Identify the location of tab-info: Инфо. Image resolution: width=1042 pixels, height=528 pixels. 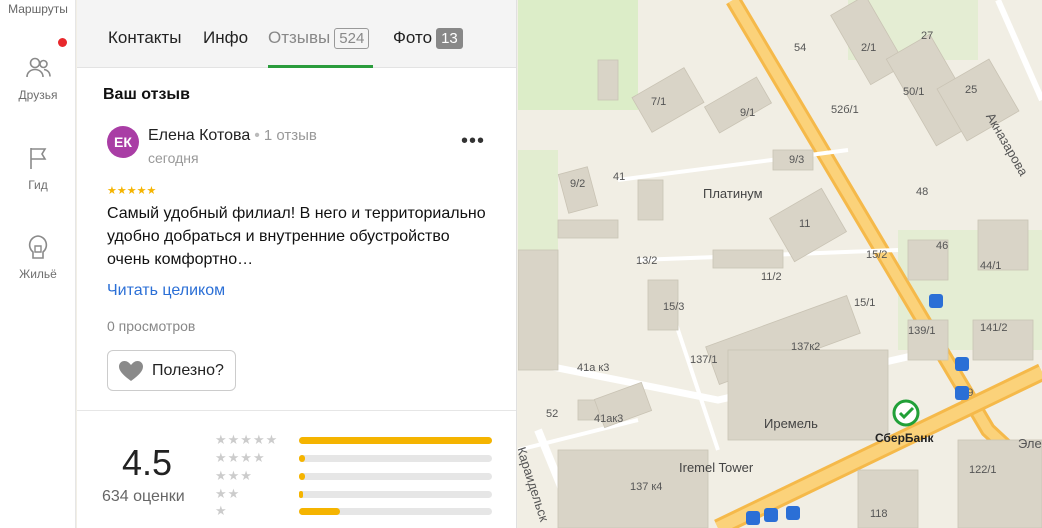
(225, 38).